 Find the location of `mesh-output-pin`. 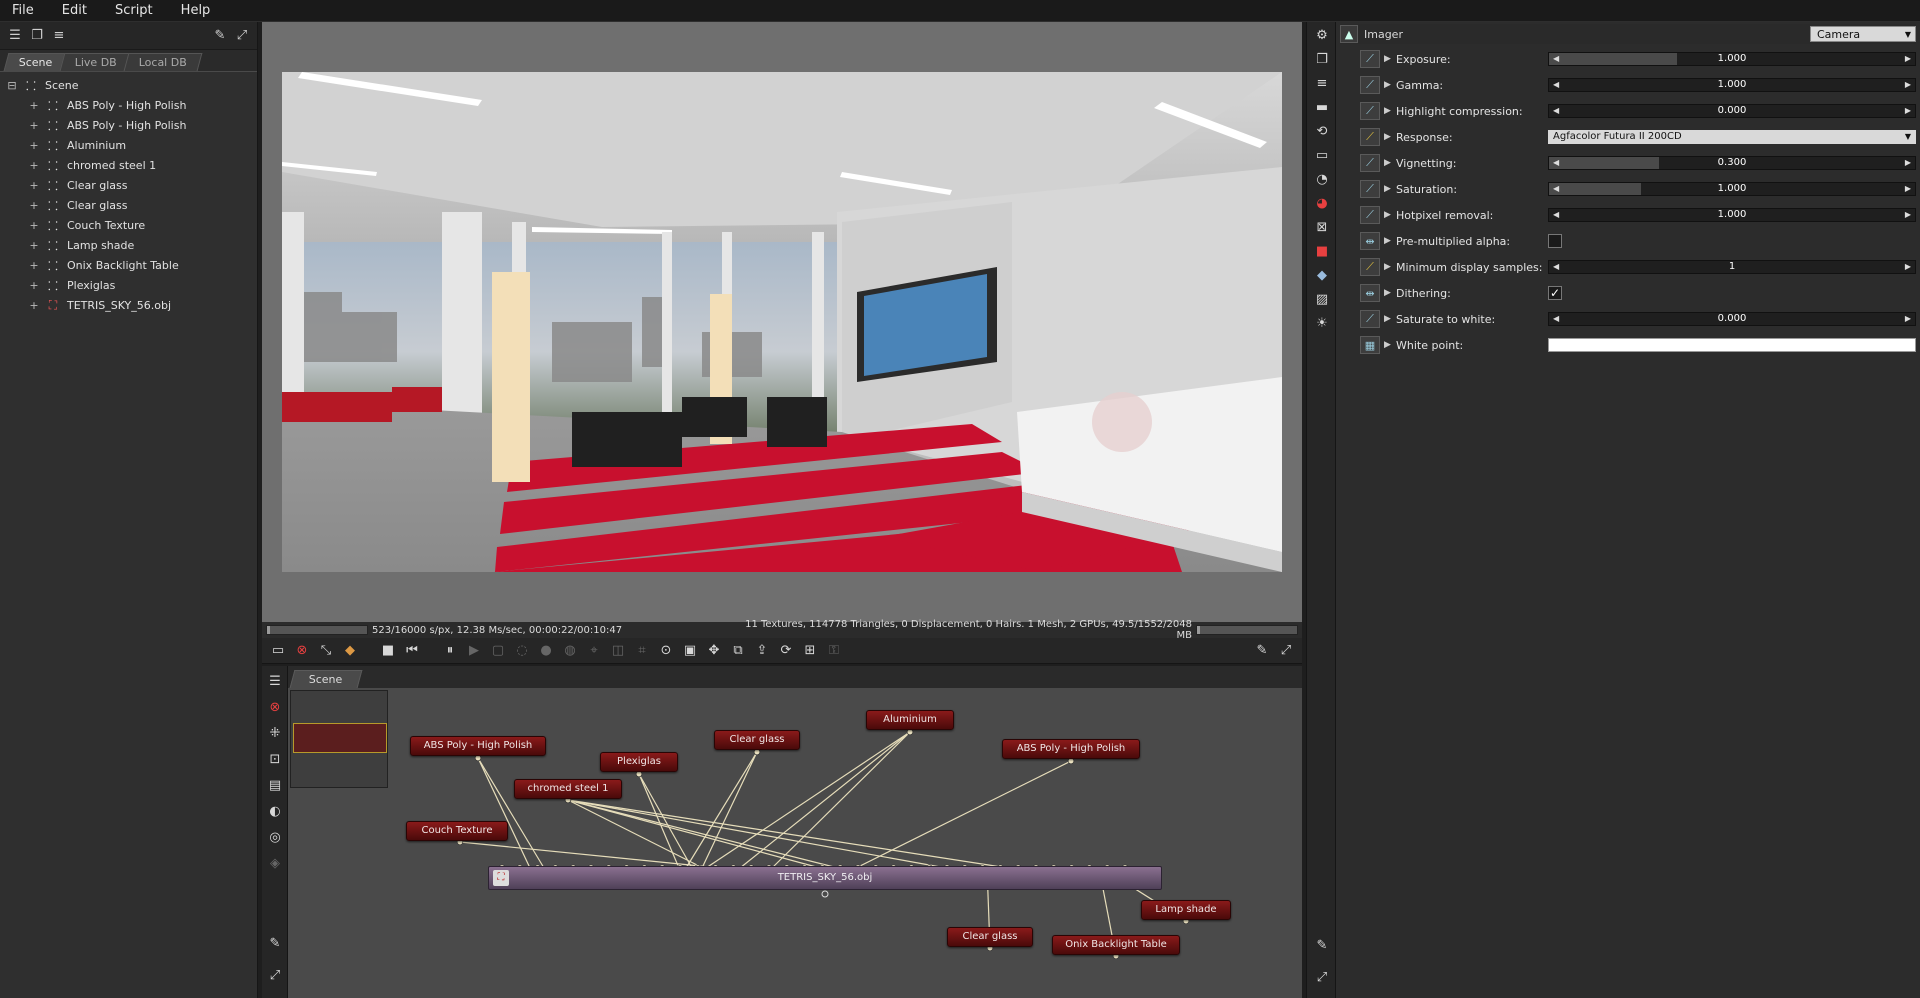

mesh-output-pin is located at coordinates (825, 894).